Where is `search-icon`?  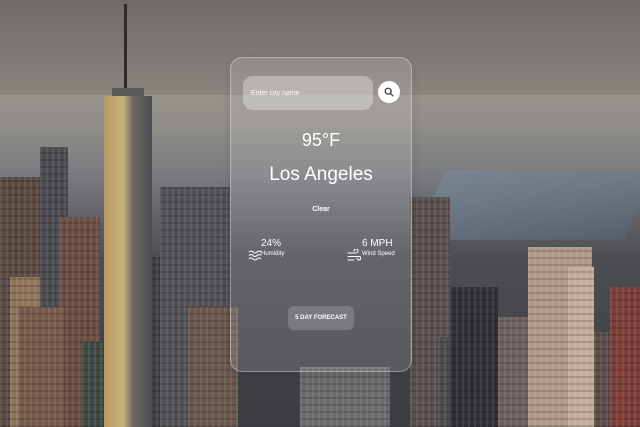 search-icon is located at coordinates (389, 92).